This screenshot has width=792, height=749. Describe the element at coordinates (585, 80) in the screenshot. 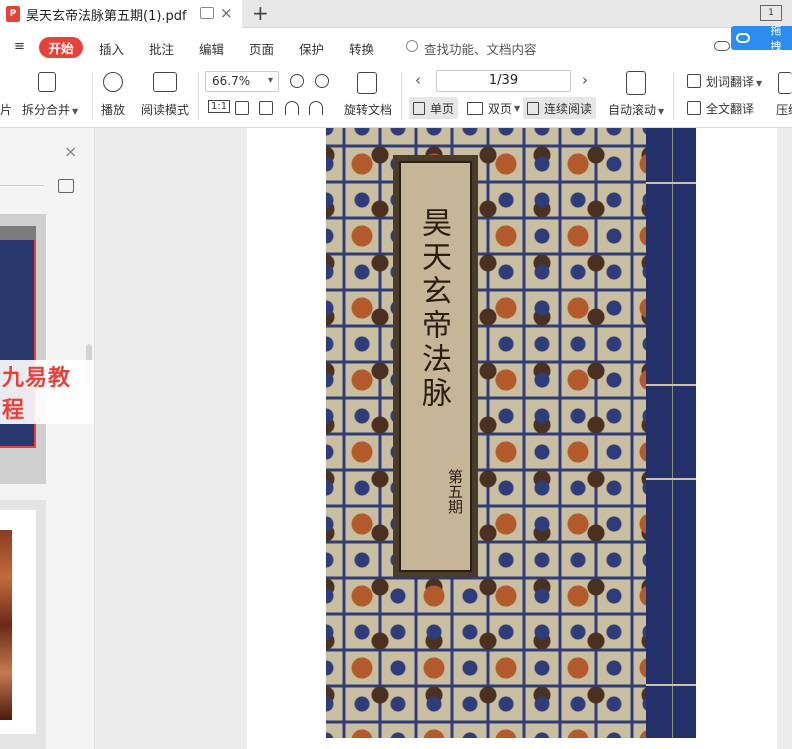

I see `next-page-icon: ›` at that location.